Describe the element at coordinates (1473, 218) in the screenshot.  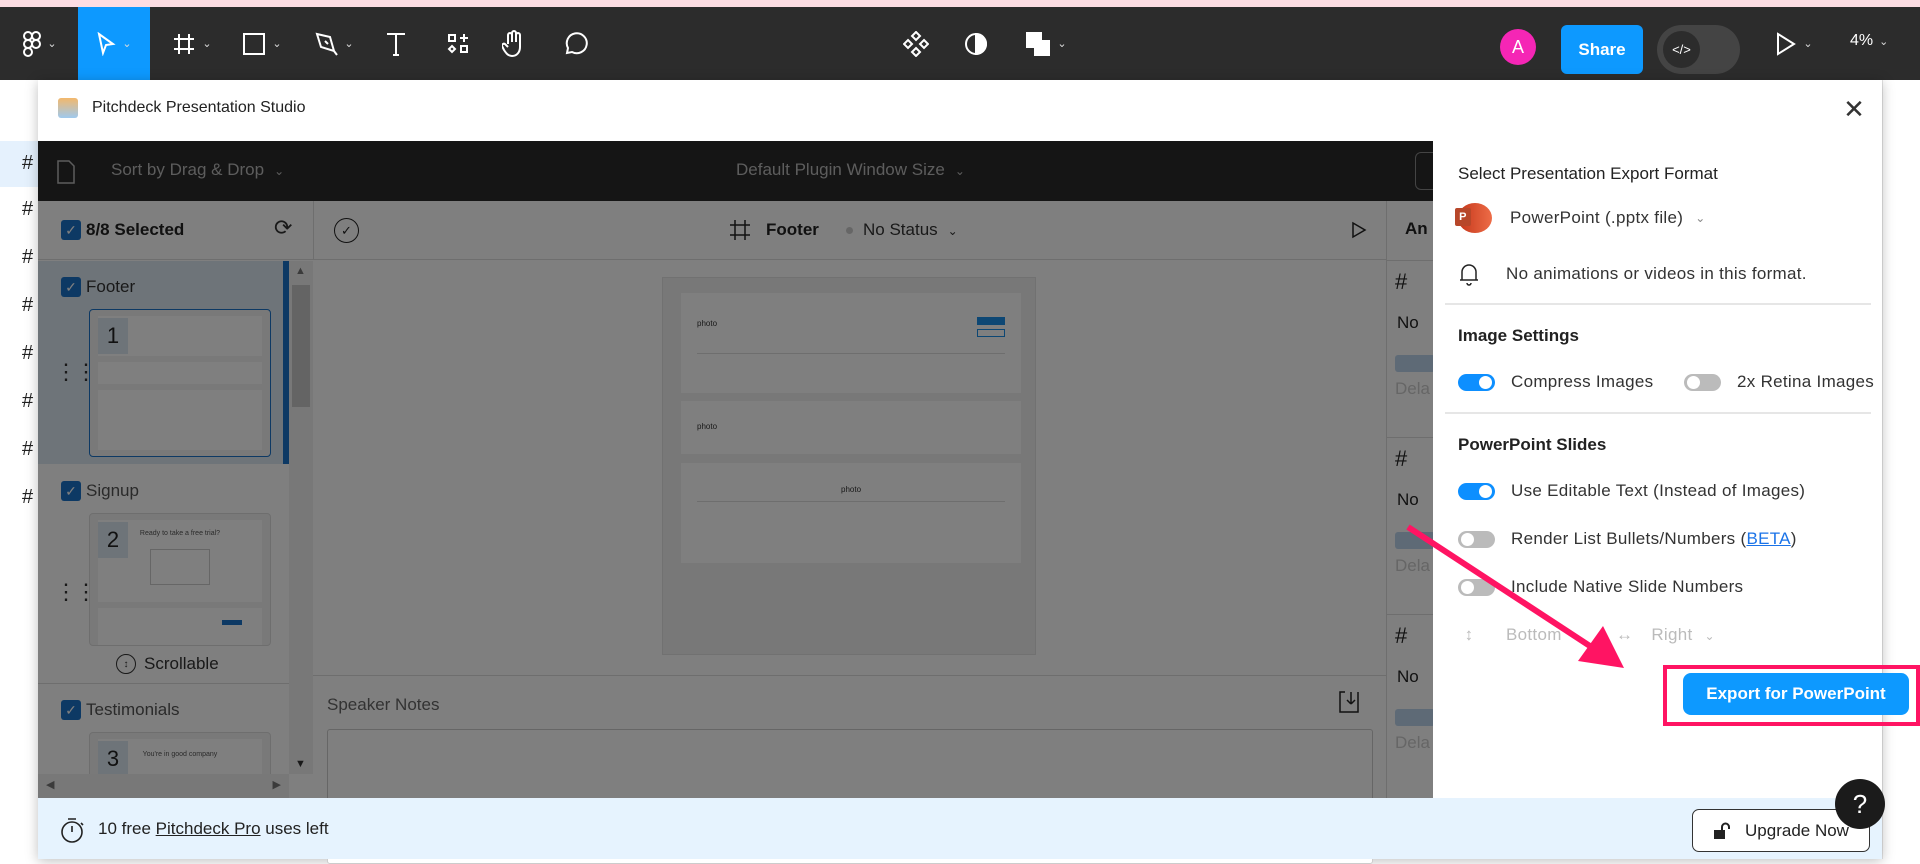
I see `powerpoint-icon: P` at that location.